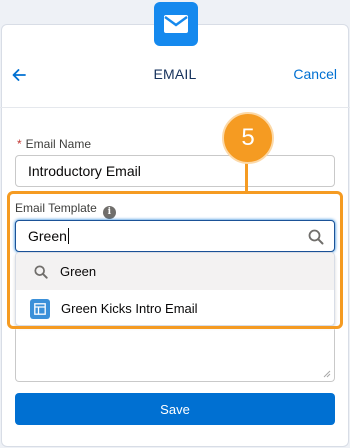  What do you see at coordinates (68, 236) in the screenshot?
I see `text-caret` at bounding box center [68, 236].